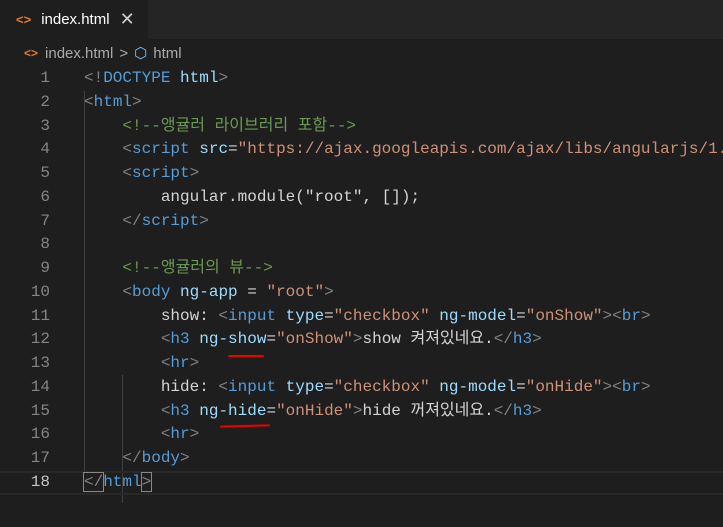 Image resolution: width=723 pixels, height=527 pixels. What do you see at coordinates (428, 410) in the screenshot?
I see `code-token: hide 꺼져있네요.` at bounding box center [428, 410].